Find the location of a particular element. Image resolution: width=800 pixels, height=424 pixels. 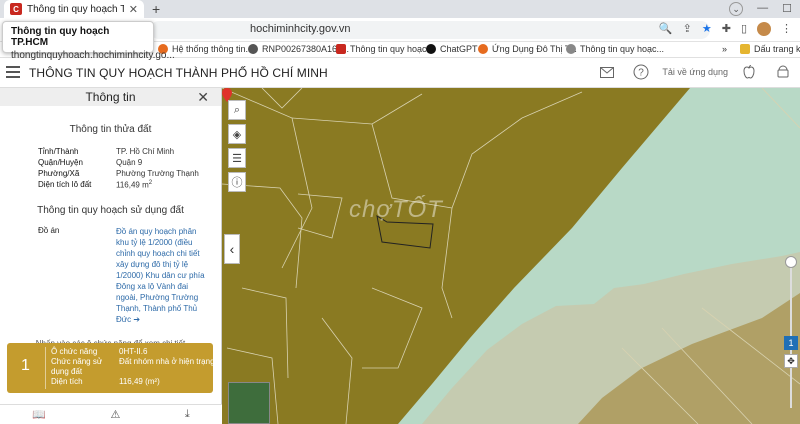

browser-tab: C Thông tin quy hoạch TP.HCM ✕ is located at coordinates (74, 9).